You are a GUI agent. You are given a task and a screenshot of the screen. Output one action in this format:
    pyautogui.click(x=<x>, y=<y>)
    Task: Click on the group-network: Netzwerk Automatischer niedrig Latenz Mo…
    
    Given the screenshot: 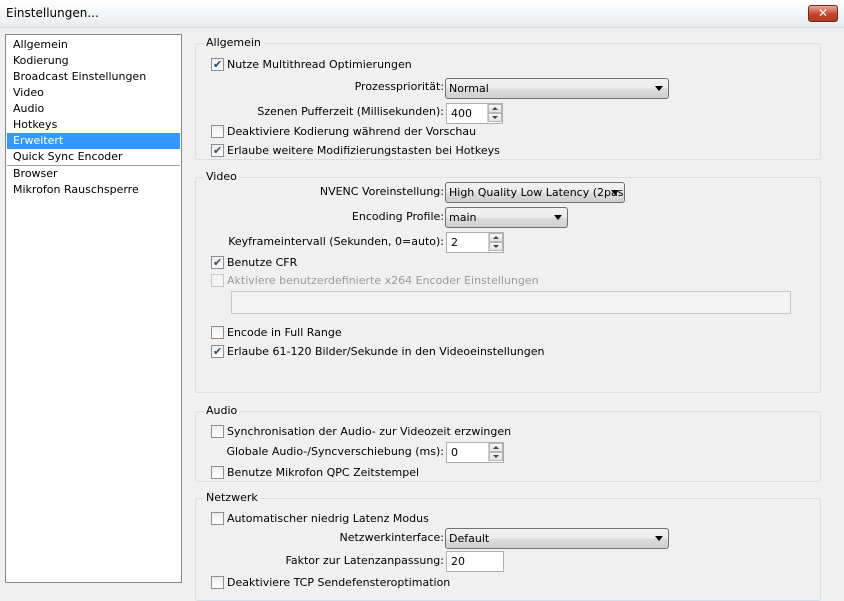 What is the action you would take?
    pyautogui.click(x=508, y=546)
    